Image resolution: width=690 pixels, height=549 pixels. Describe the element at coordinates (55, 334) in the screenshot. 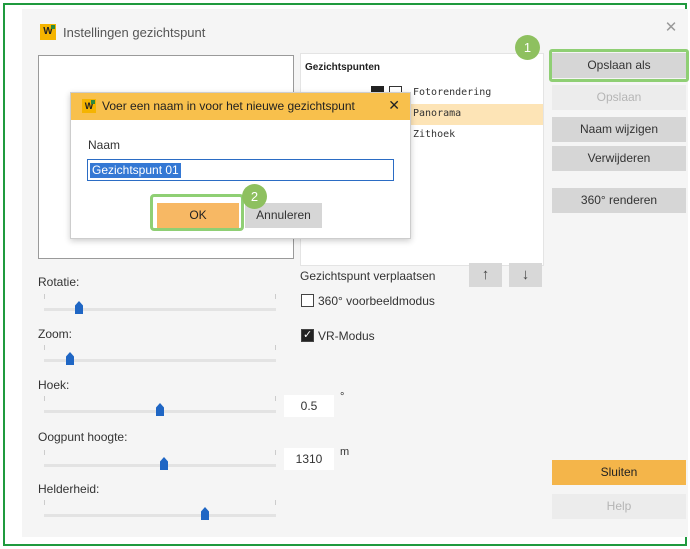

I see `zoom-label: Zoom:` at that location.